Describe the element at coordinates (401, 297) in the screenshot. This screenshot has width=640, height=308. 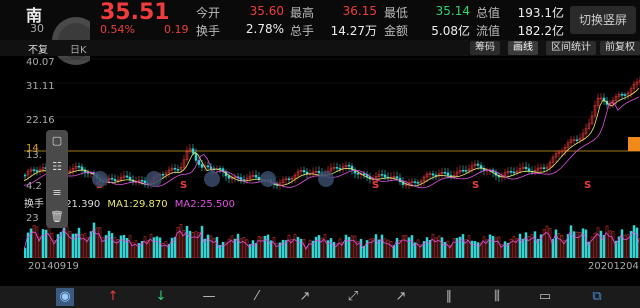
I see `arrow-icon: ↗` at that location.